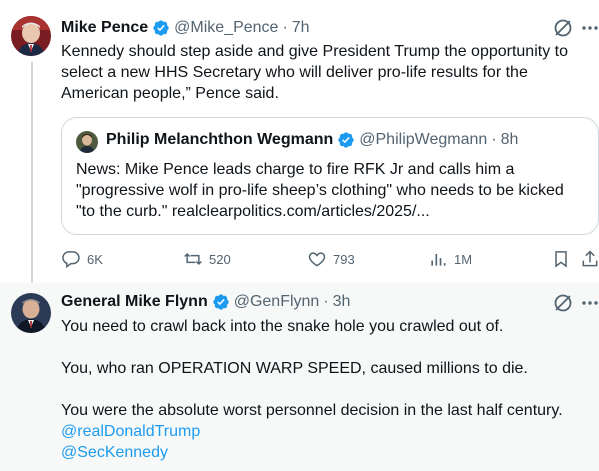 This screenshot has height=471, width=599. Describe the element at coordinates (328, 452) in the screenshot. I see `mention-link: @SecKennedy` at that location.